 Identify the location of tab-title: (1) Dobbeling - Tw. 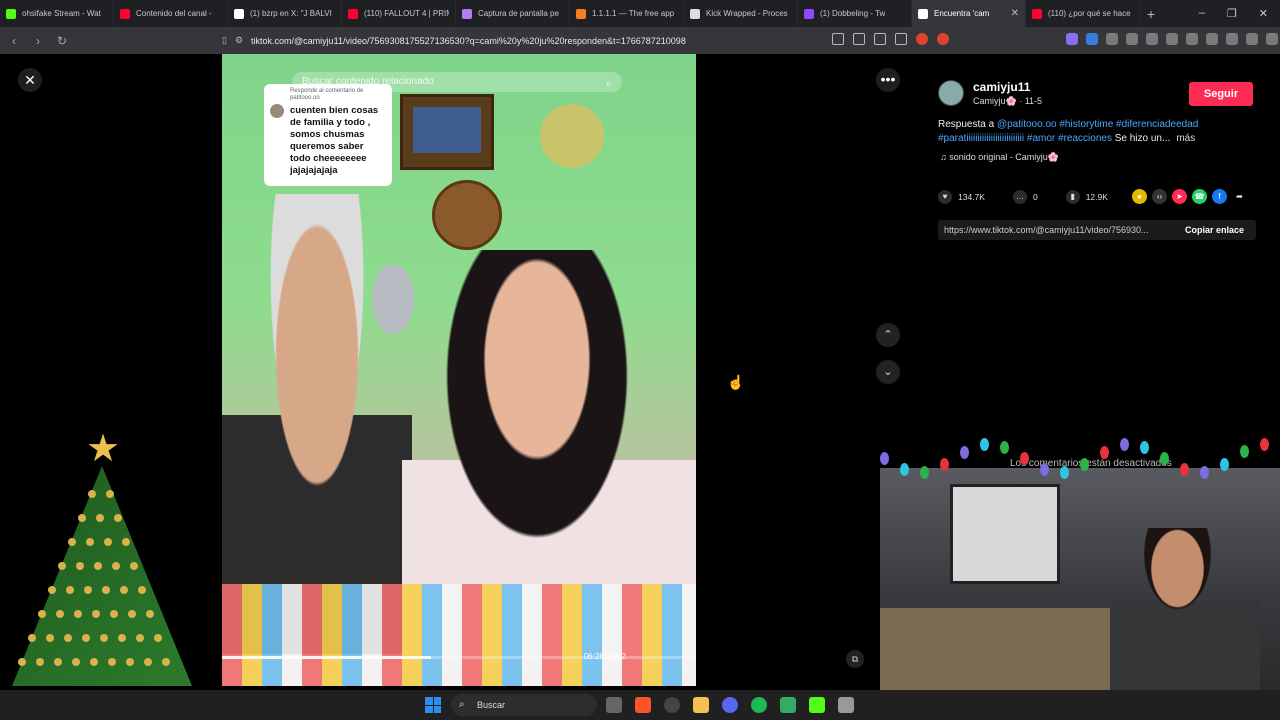
(853, 13).